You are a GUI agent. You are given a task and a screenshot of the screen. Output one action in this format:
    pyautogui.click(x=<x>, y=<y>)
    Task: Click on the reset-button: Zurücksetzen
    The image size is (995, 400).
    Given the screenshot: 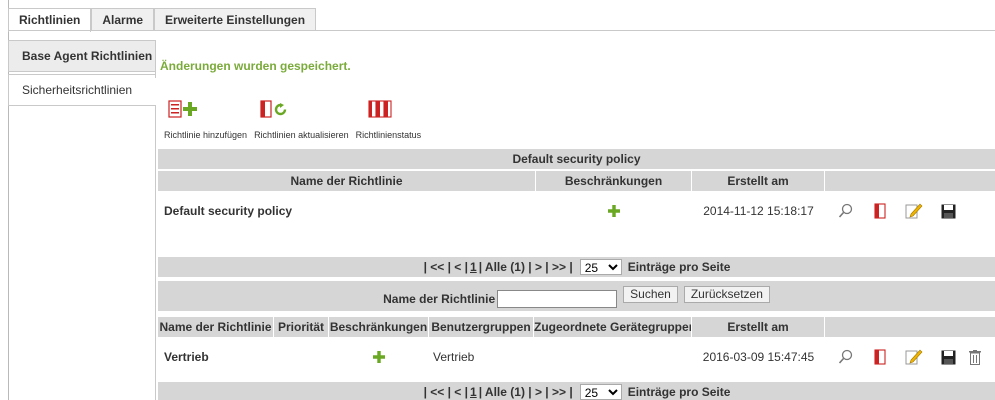 What is the action you would take?
    pyautogui.click(x=726, y=294)
    